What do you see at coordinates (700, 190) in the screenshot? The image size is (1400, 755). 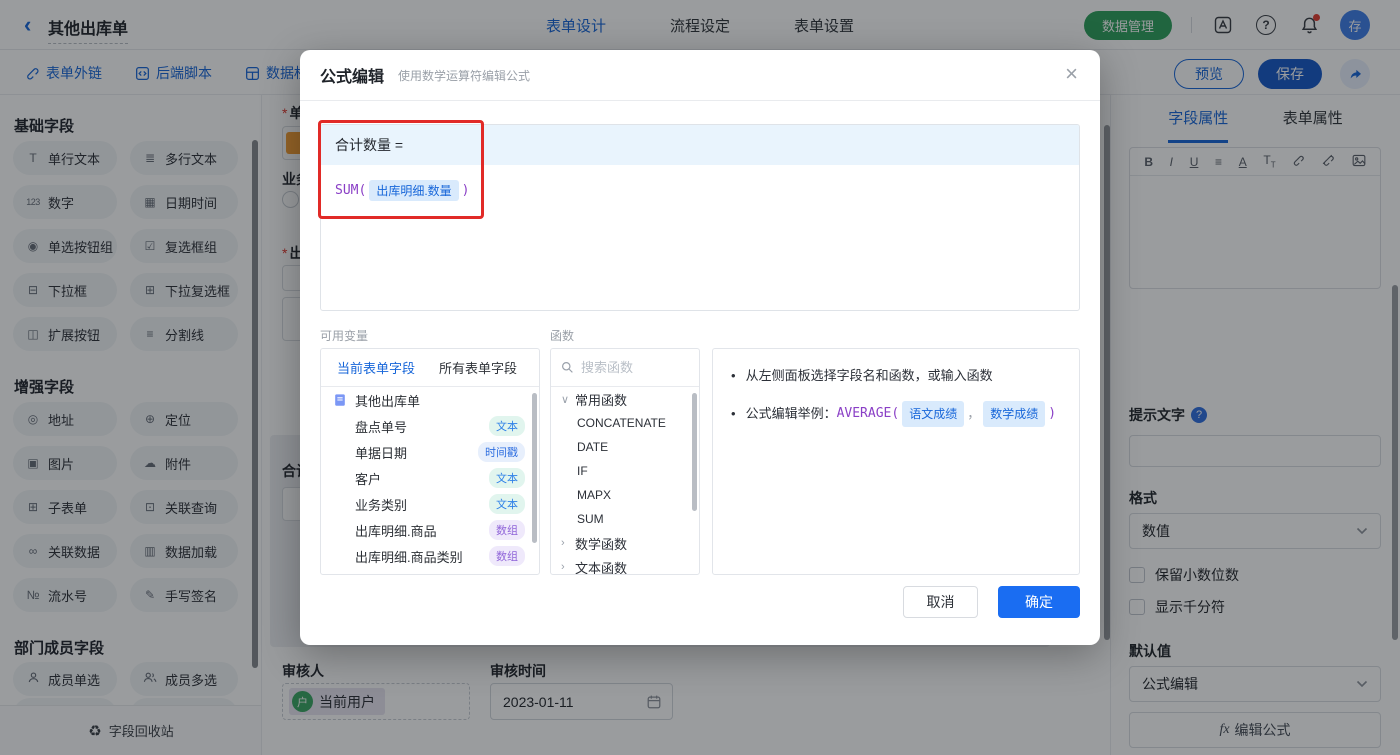 I see `formula-expression: SUM(出库明细.数量)` at bounding box center [700, 190].